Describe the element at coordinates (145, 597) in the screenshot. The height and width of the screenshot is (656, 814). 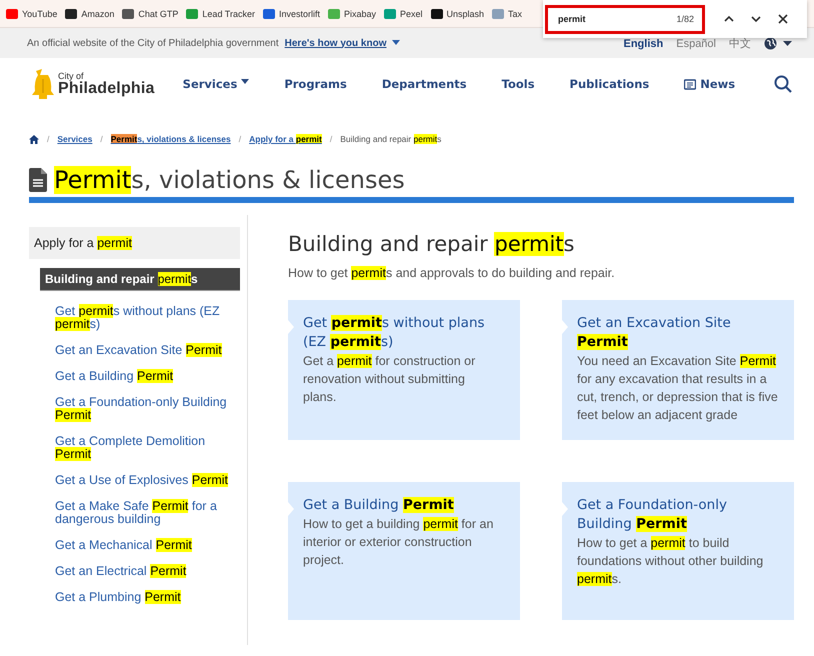
I see `sidebar-link: Get a Plumbing Permit` at that location.